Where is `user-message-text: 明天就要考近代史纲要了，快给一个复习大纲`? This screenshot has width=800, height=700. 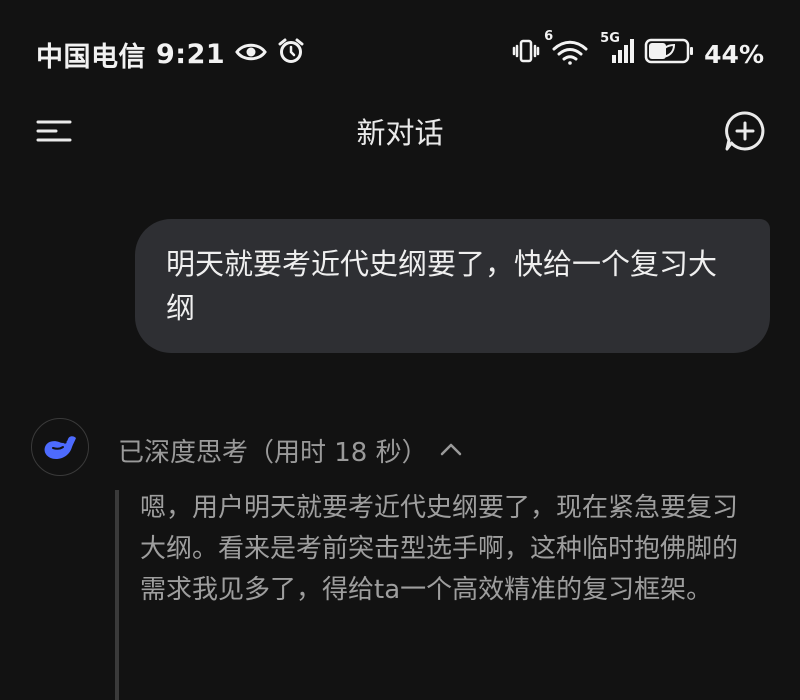 user-message-text: 明天就要考近代史纲要了，快给一个复习大纲 is located at coordinates (442, 286).